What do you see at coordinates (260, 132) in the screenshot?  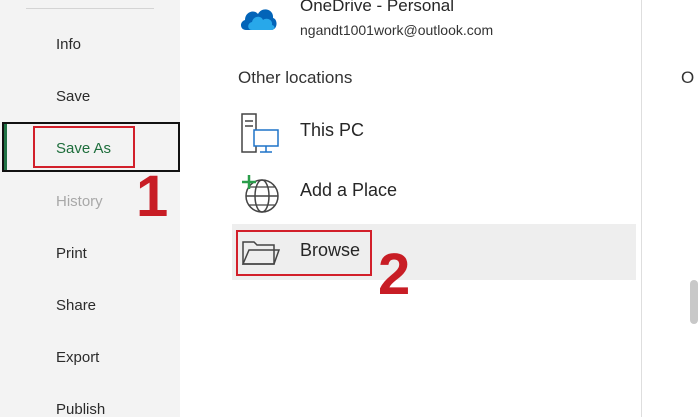 I see `computer-icon` at bounding box center [260, 132].